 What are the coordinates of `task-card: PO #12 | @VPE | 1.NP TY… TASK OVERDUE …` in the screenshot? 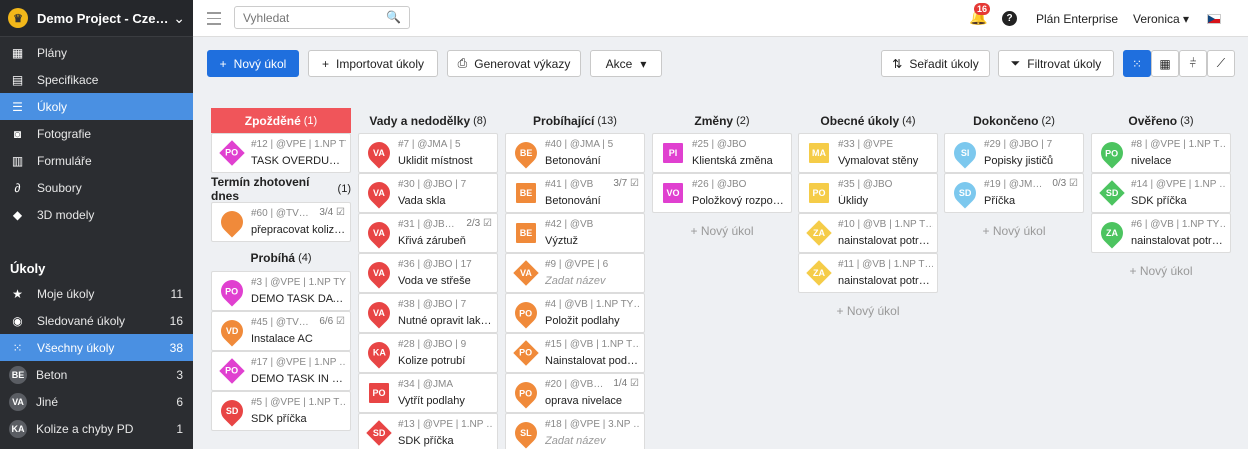 It's located at (281, 153).